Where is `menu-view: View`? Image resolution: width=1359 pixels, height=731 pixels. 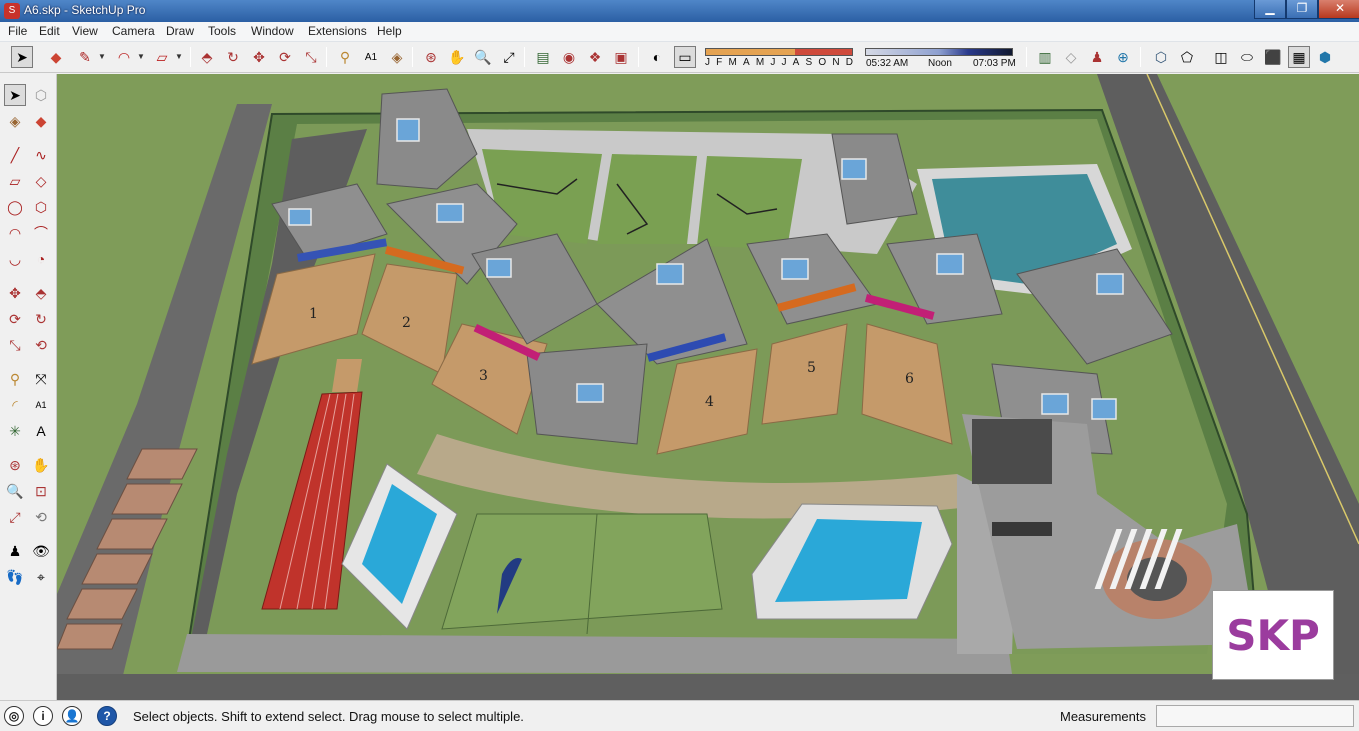
menu-view: View is located at coordinates (85, 31).